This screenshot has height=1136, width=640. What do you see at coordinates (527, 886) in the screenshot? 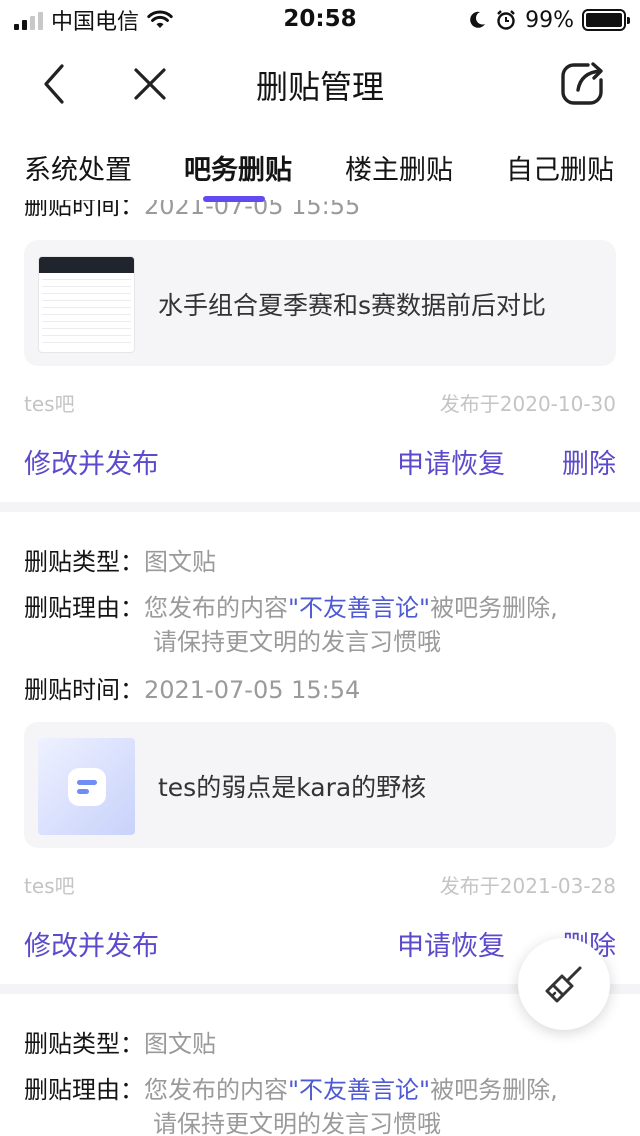
I see `publish-date: 发布于2021-03-28` at bounding box center [527, 886].